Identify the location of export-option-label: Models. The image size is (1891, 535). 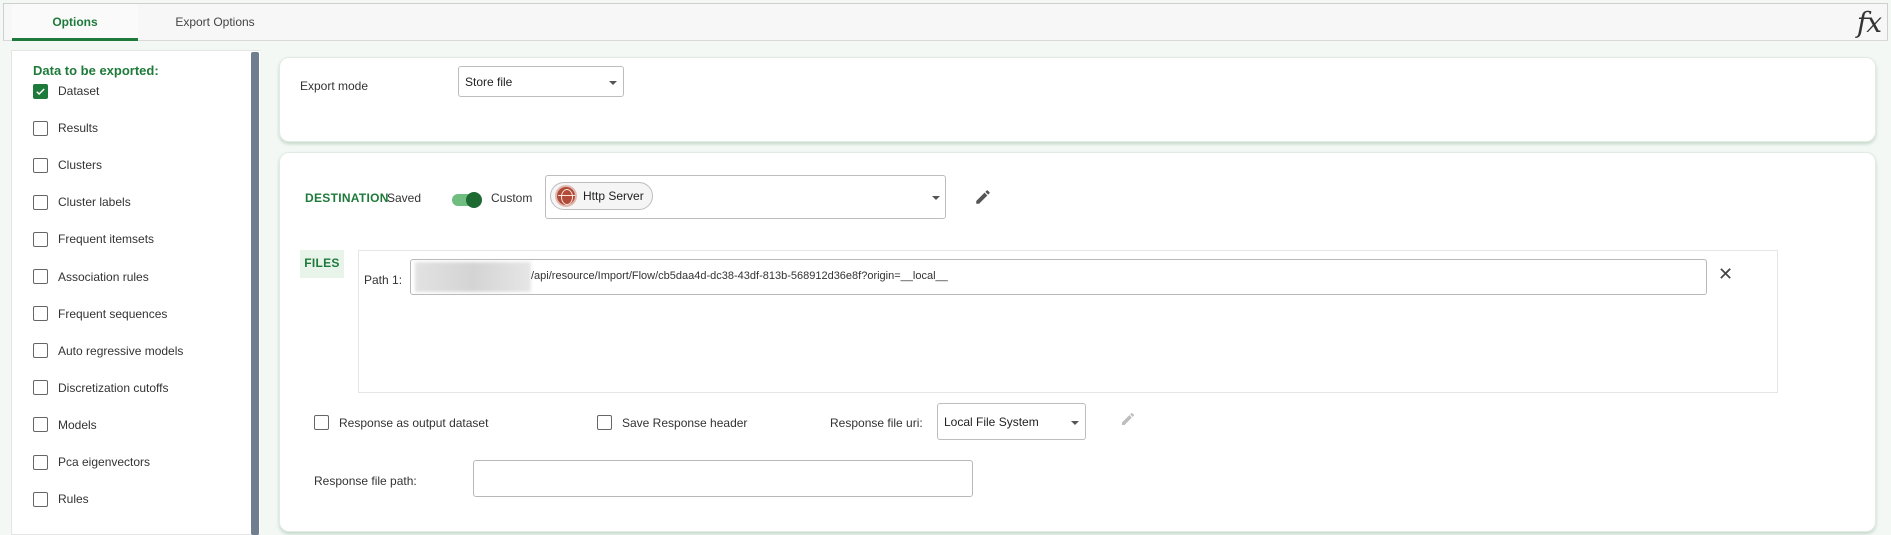
(77, 424).